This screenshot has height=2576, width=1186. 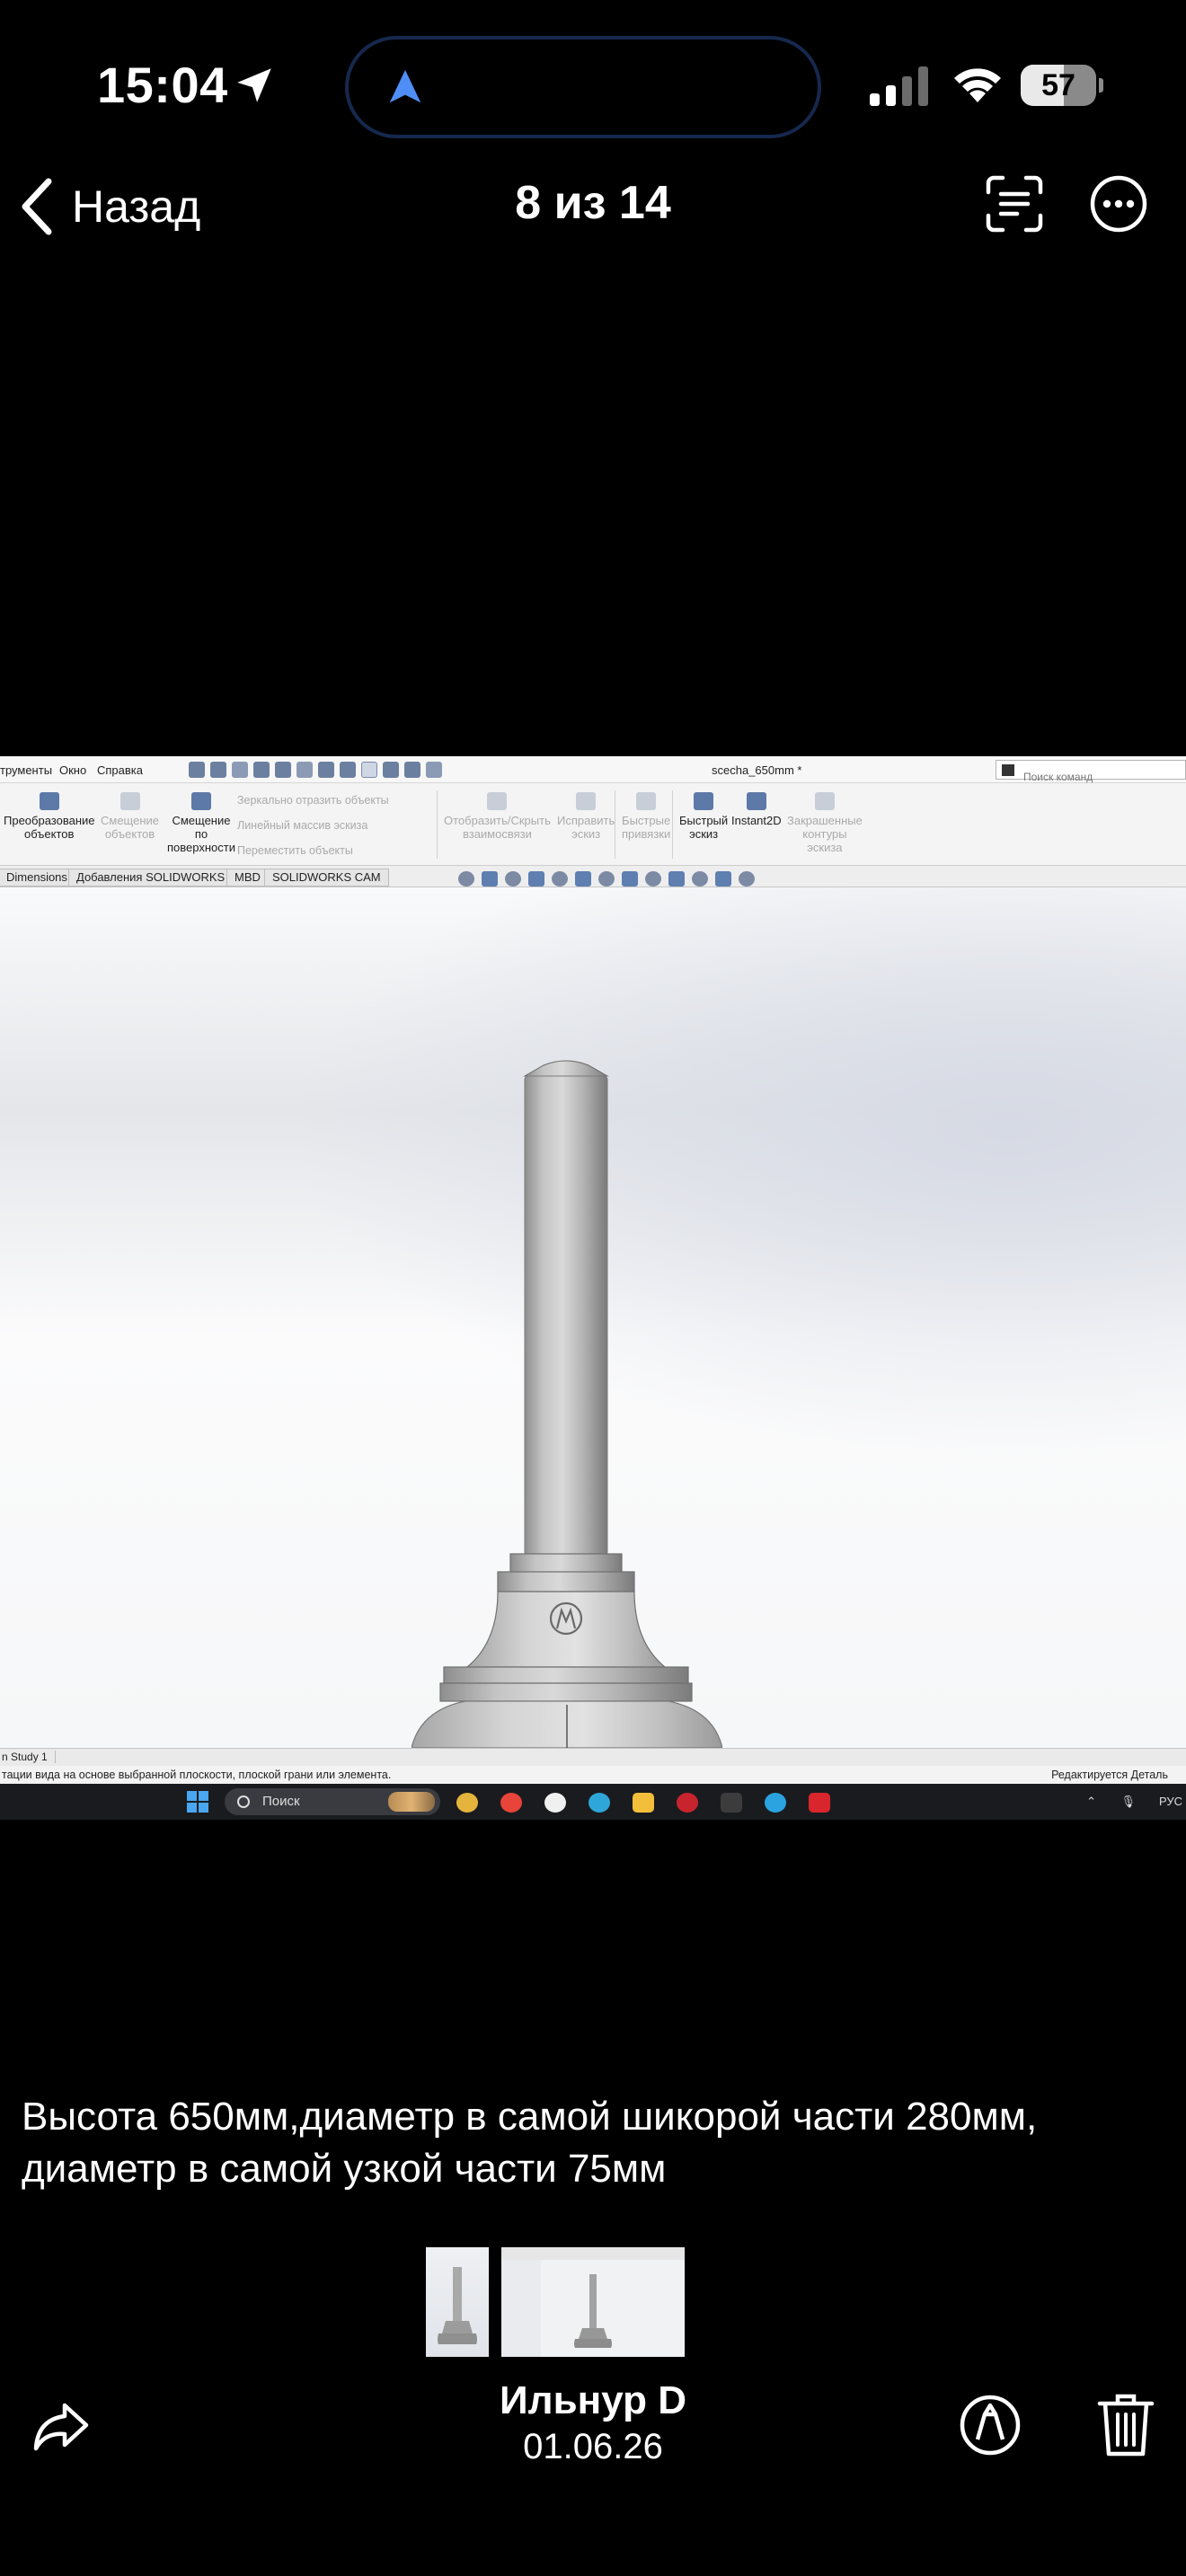 I want to click on text-scan-icon, so click(x=1014, y=204).